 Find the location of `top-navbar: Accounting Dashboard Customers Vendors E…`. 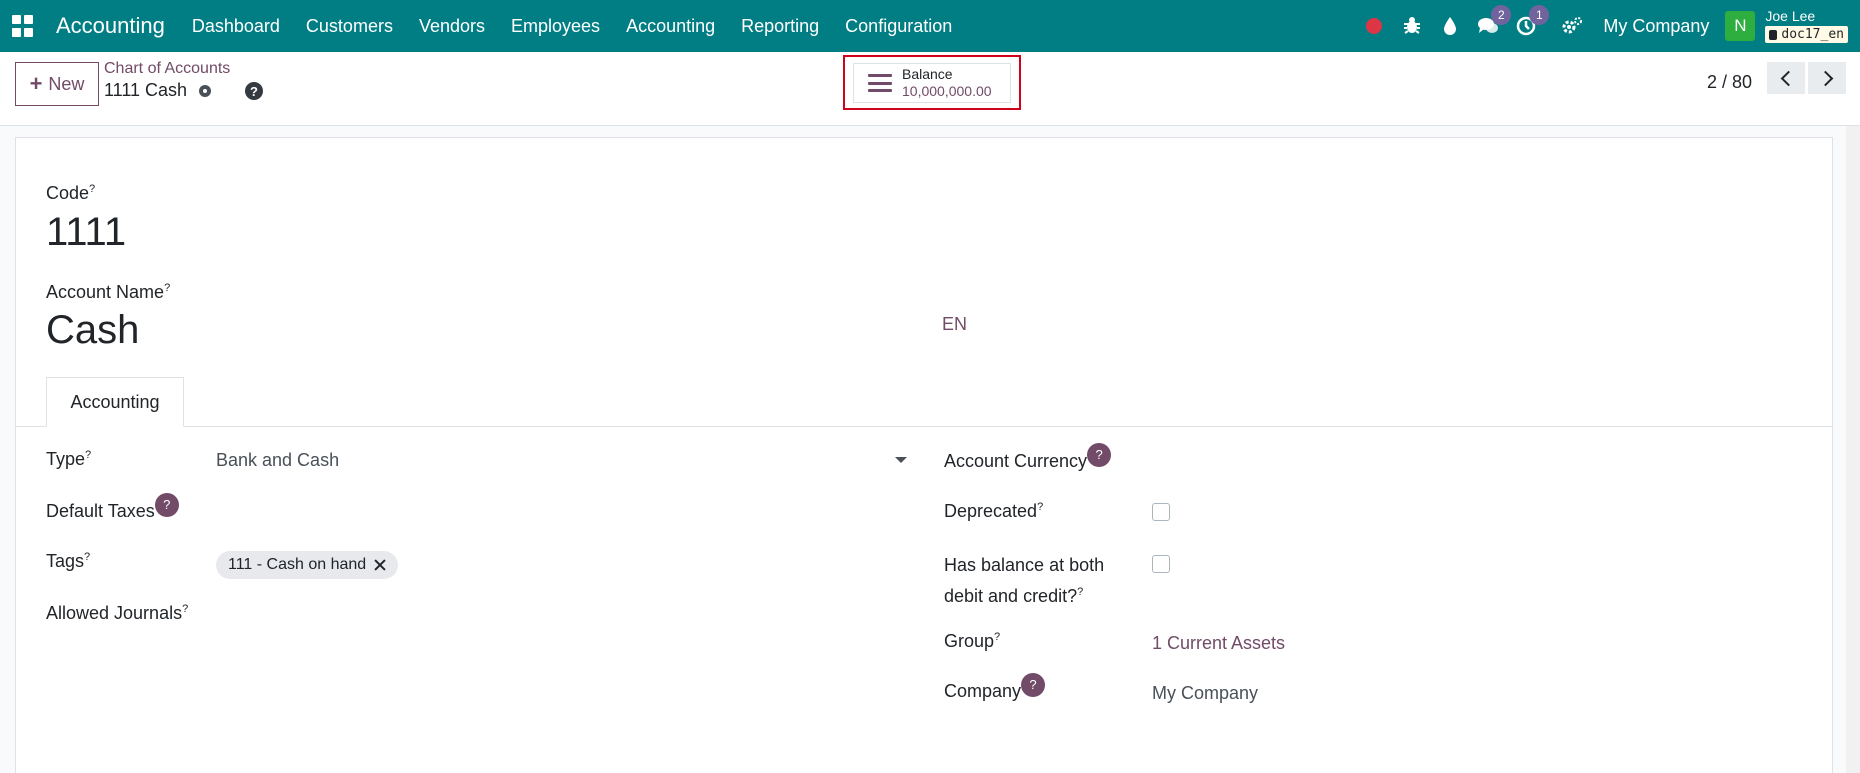

top-navbar: Accounting Dashboard Customers Vendors E… is located at coordinates (930, 26).